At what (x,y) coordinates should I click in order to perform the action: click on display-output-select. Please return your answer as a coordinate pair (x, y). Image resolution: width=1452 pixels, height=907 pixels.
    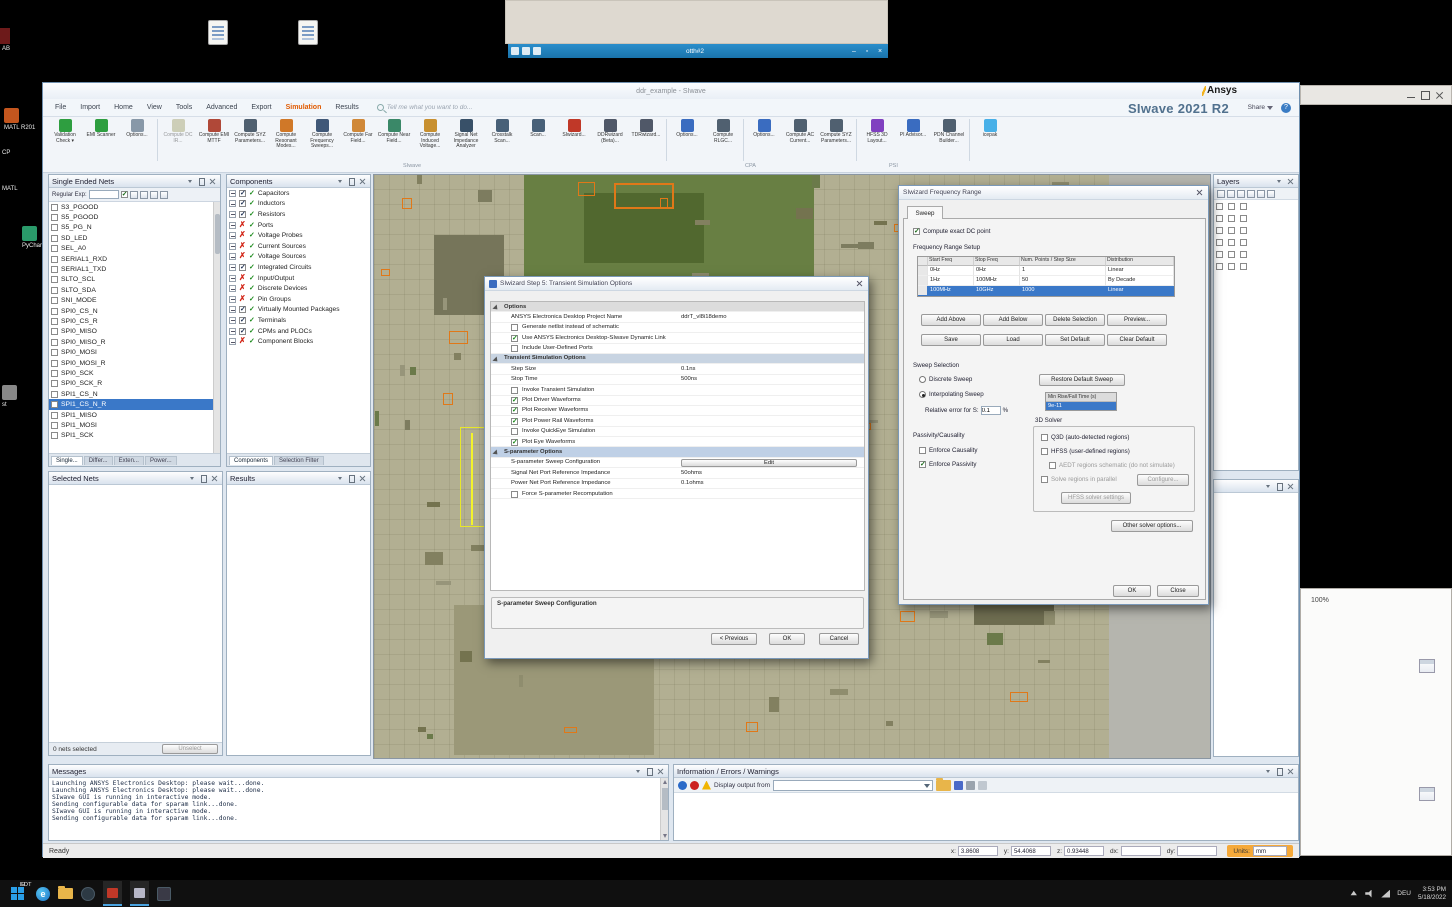
    Looking at the image, I should click on (853, 785).